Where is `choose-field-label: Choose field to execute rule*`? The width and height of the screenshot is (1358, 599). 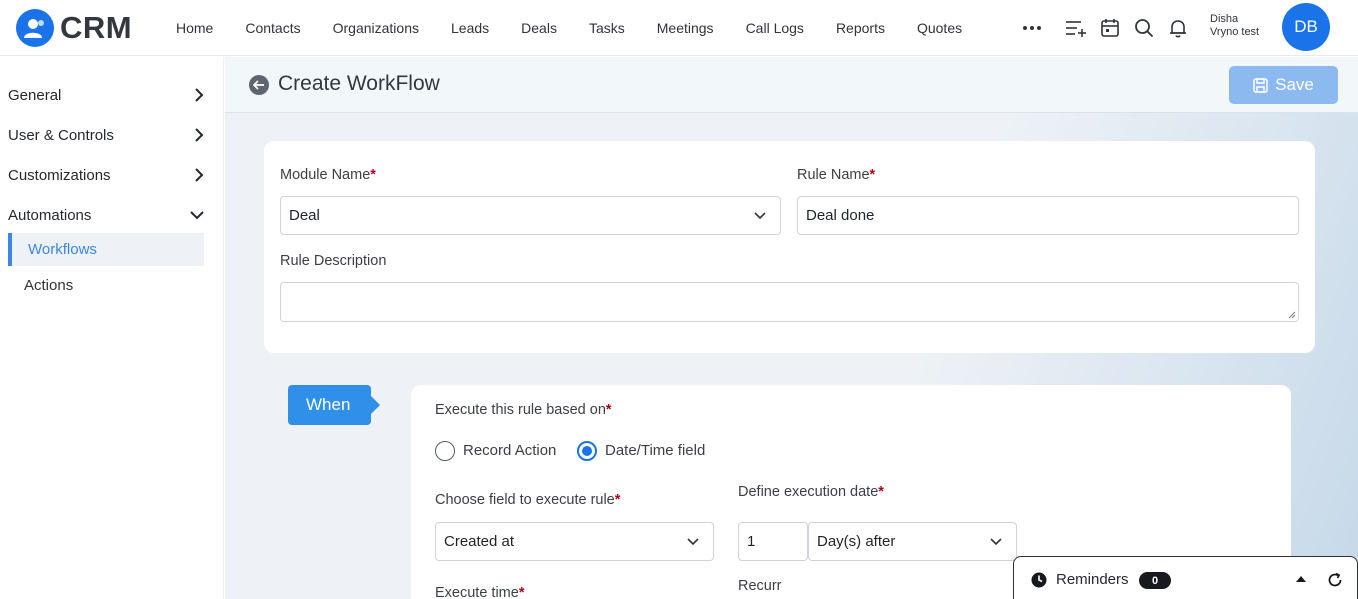 choose-field-label: Choose field to execute rule* is located at coordinates (528, 500).